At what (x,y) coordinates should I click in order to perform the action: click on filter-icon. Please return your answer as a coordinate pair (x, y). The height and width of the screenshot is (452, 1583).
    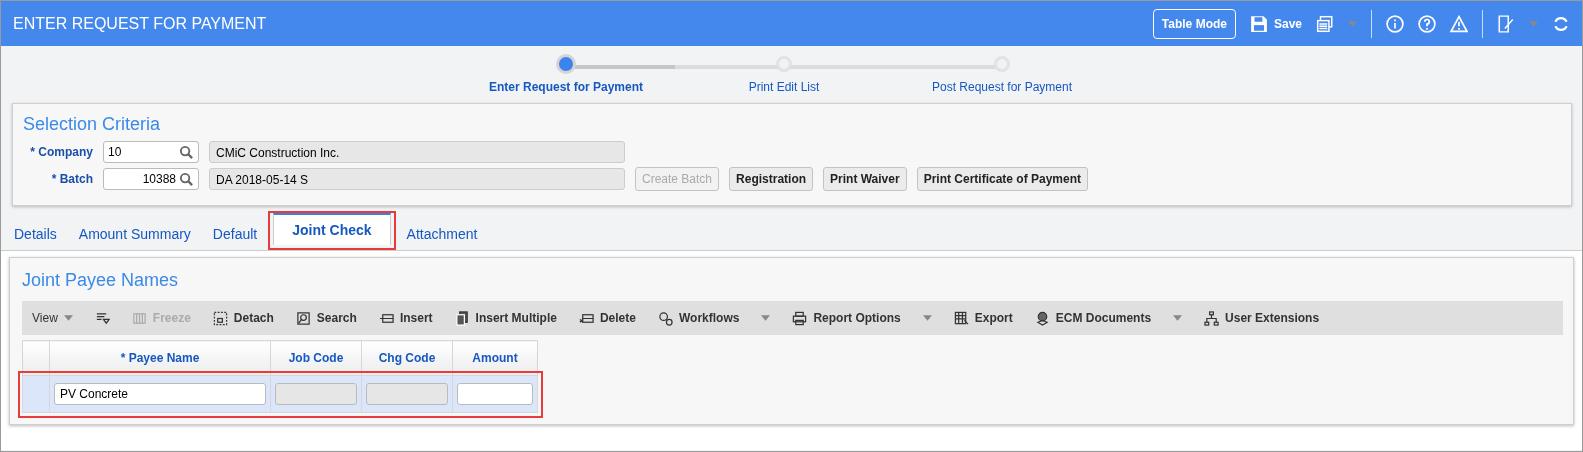
    Looking at the image, I should click on (102, 318).